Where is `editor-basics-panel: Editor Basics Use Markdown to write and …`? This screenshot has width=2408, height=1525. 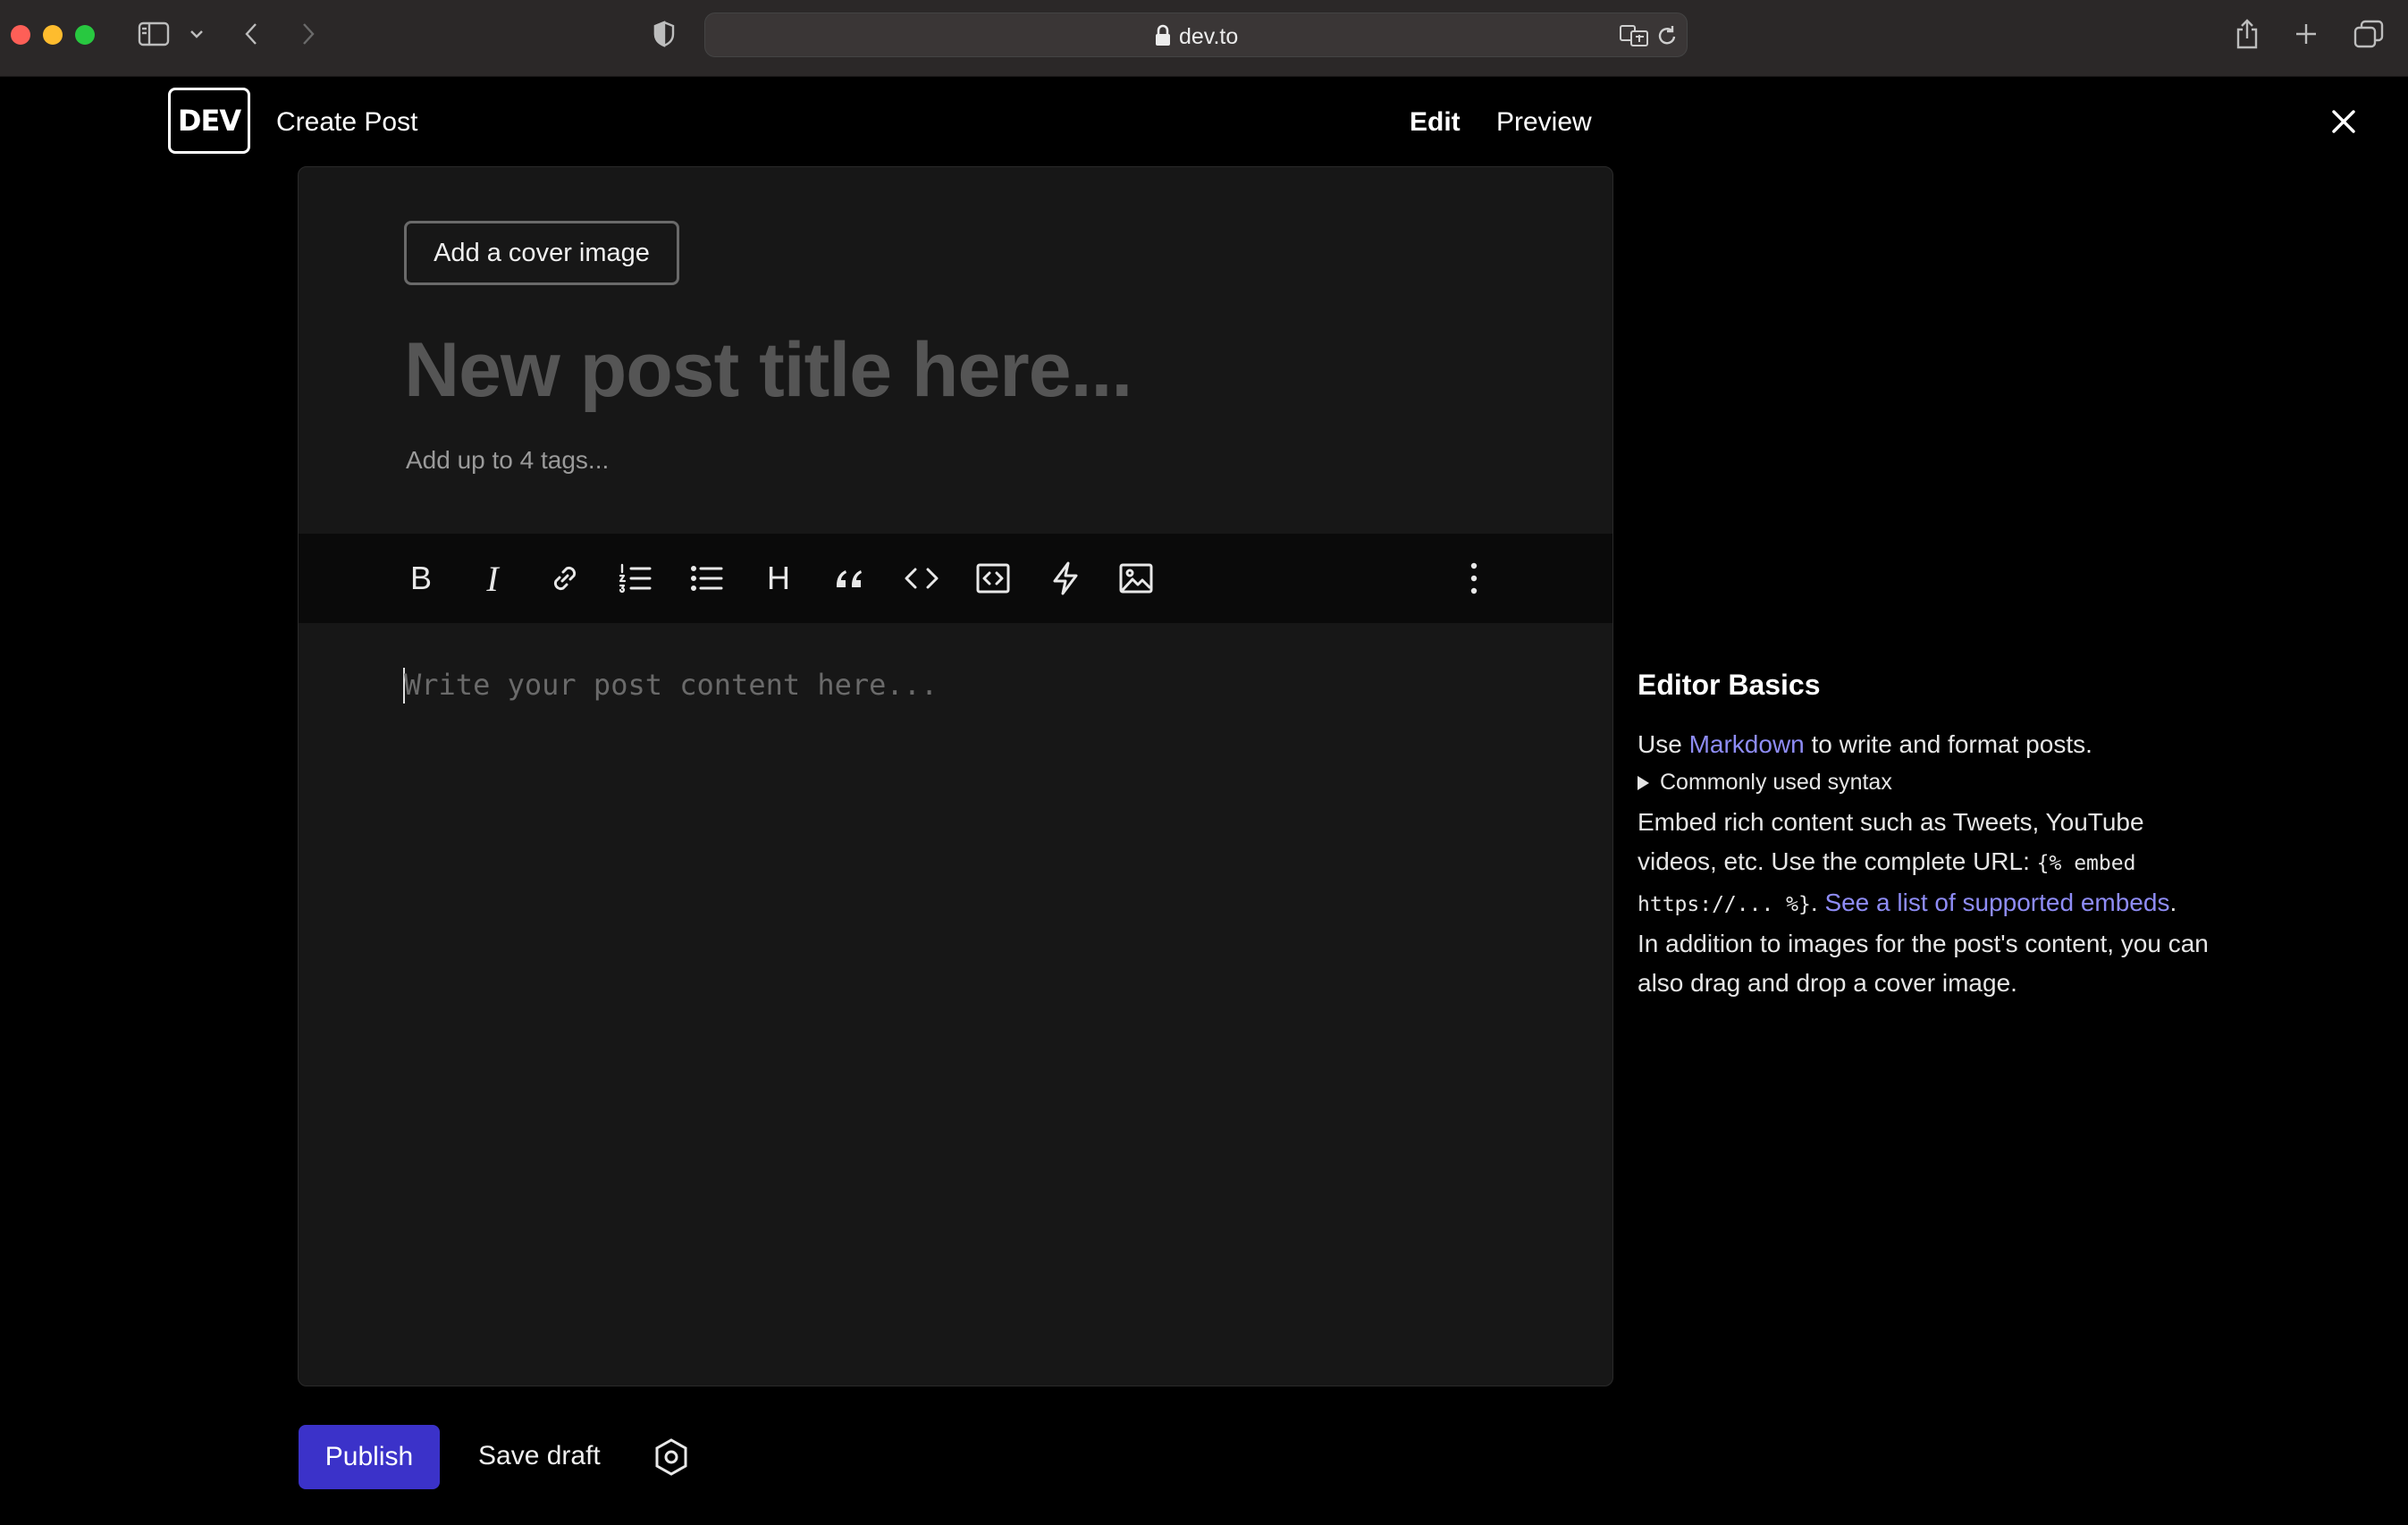 editor-basics-panel: Editor Basics Use Markdown to write and … is located at coordinates (1924, 836).